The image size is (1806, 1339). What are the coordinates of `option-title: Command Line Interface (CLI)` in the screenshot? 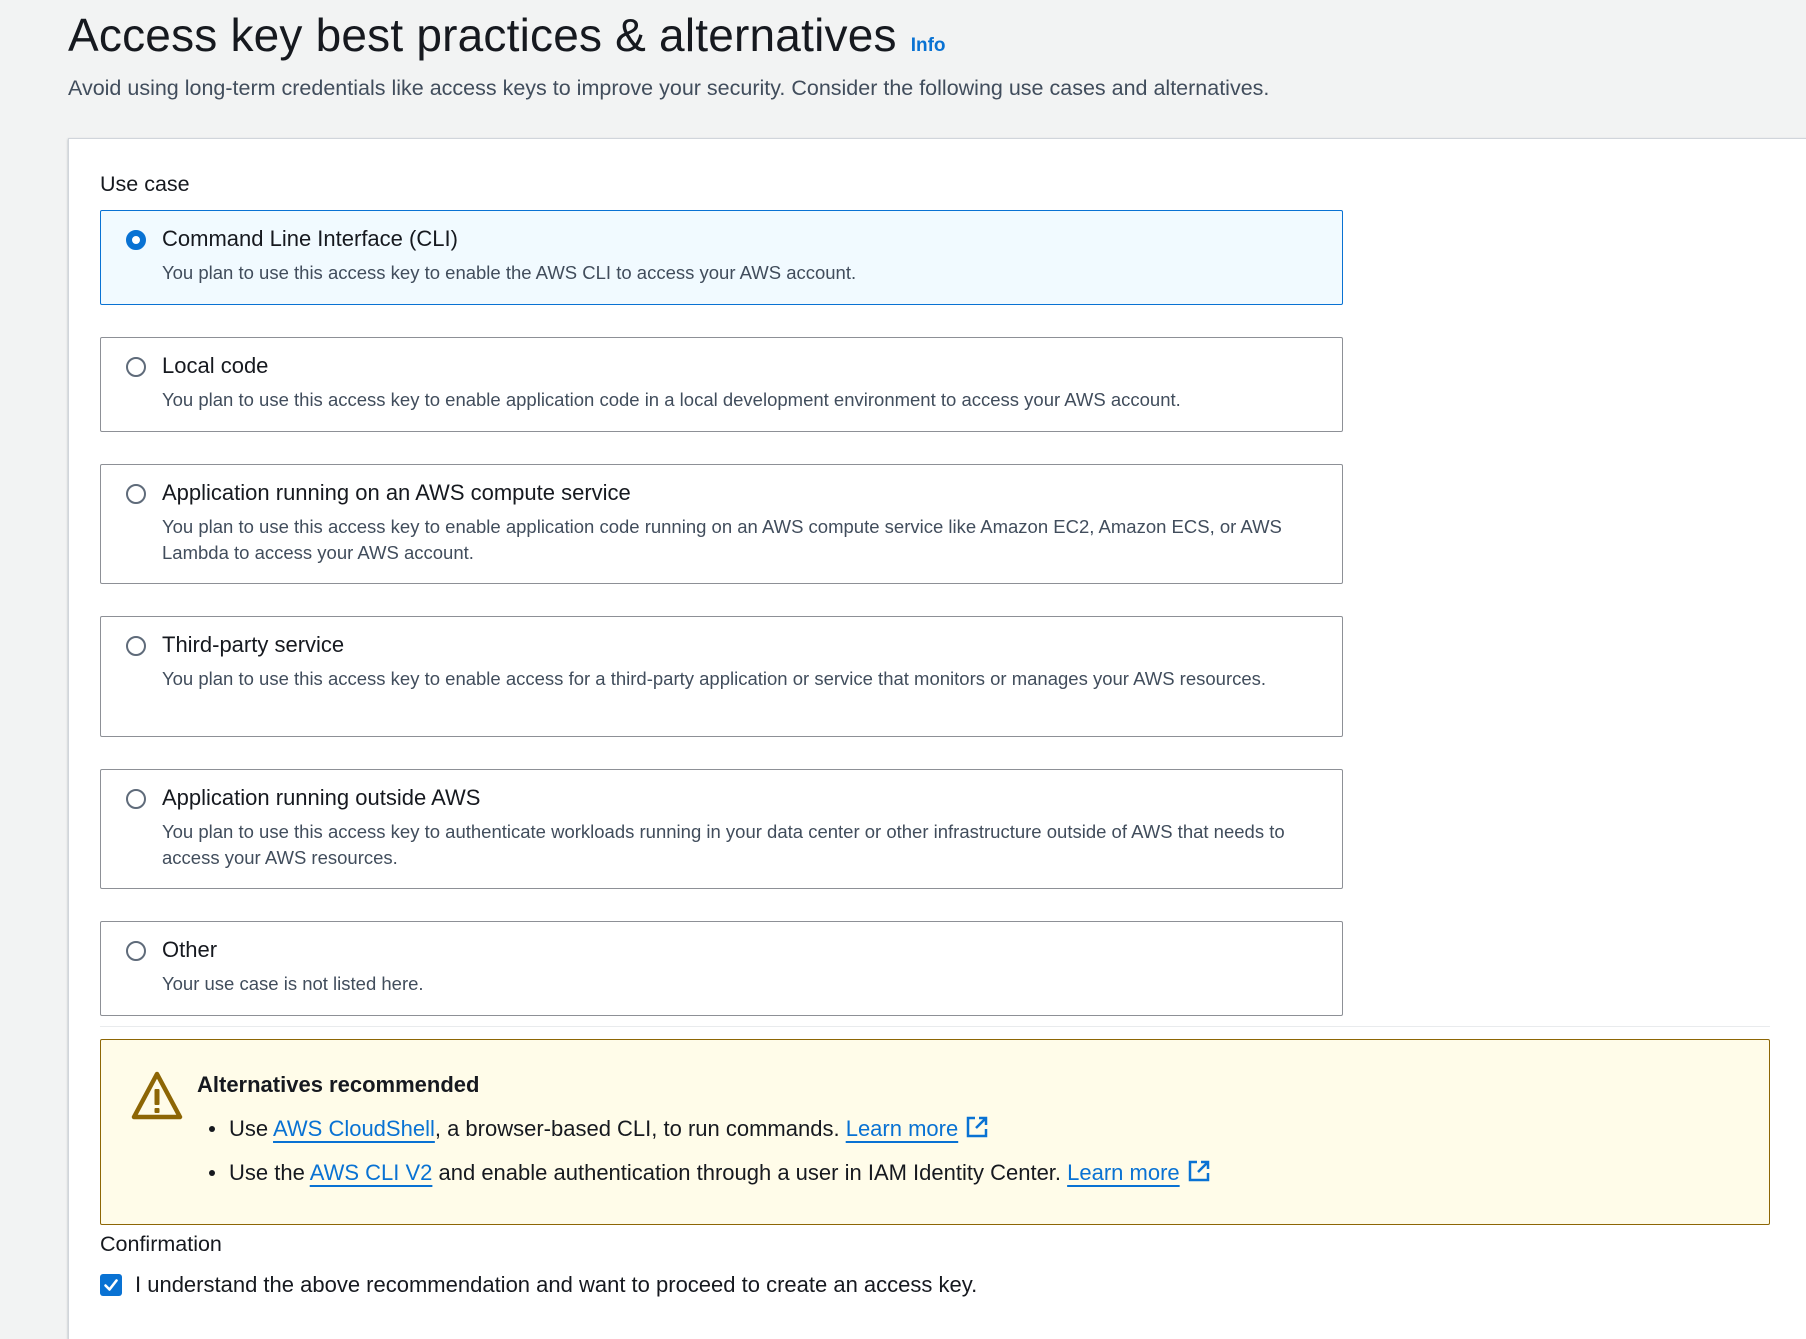 It's located at (310, 238).